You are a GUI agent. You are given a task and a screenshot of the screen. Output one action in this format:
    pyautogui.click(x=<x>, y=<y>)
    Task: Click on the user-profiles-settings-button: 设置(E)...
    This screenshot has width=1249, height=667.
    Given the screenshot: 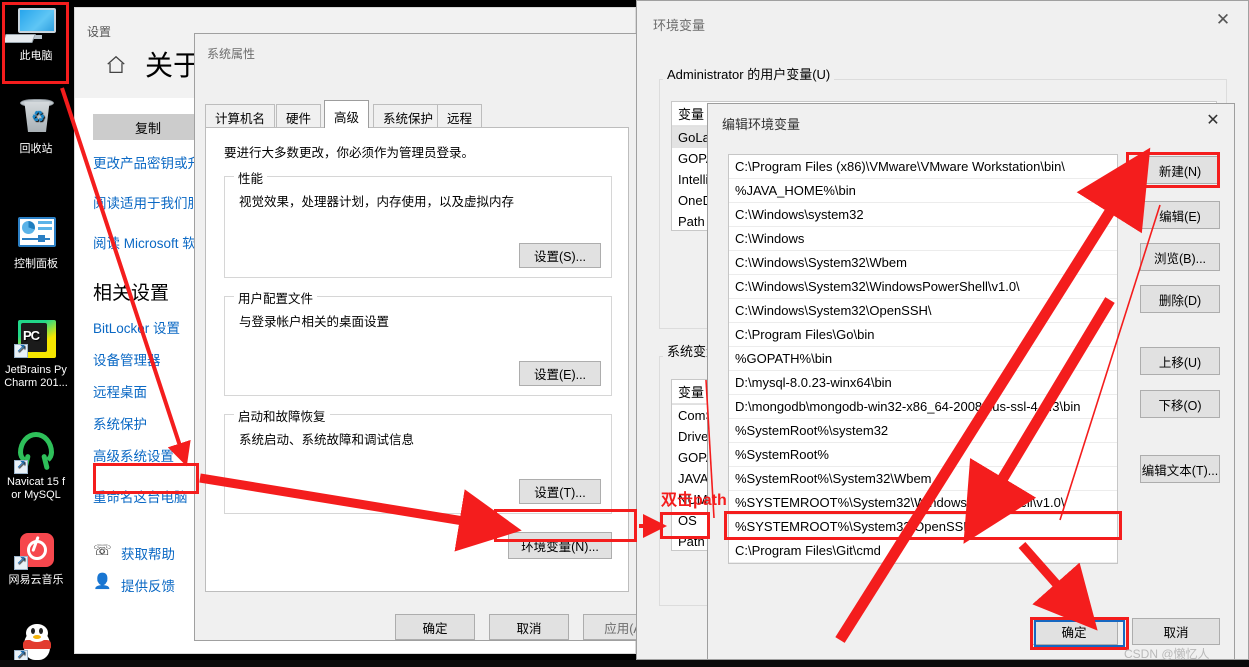 What is the action you would take?
    pyautogui.click(x=560, y=373)
    